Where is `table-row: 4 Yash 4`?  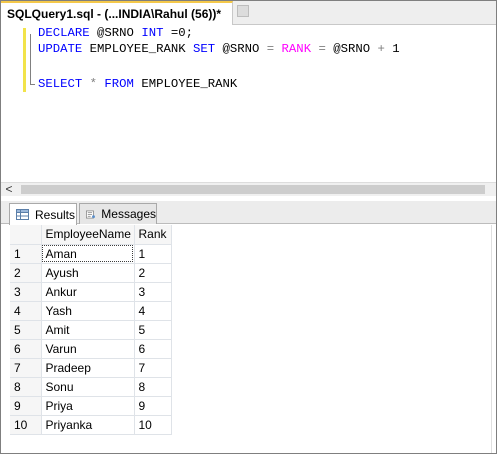
table-row: 4 Yash 4 is located at coordinates (91, 311).